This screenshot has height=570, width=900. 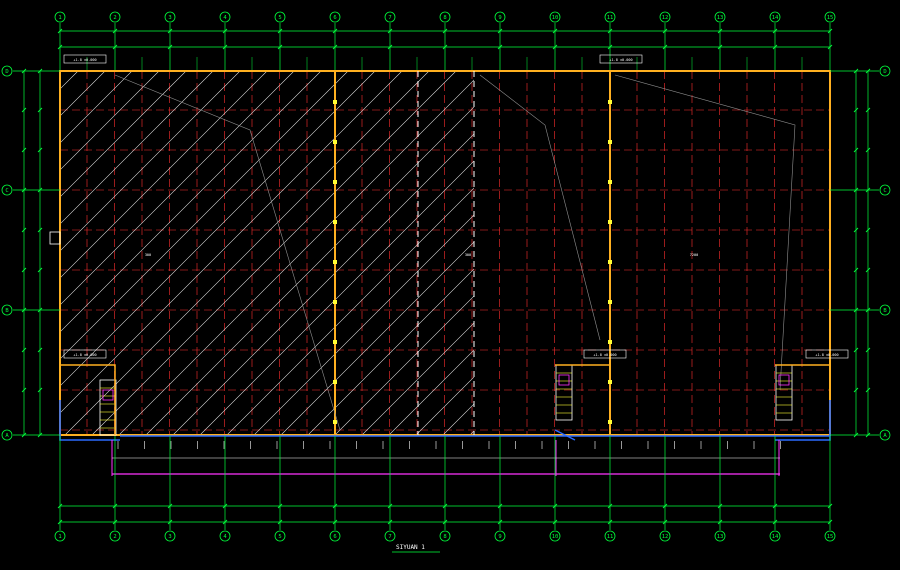 What do you see at coordinates (410, 547) in the screenshot?
I see `drawing-title: SIYUAN 1` at bounding box center [410, 547].